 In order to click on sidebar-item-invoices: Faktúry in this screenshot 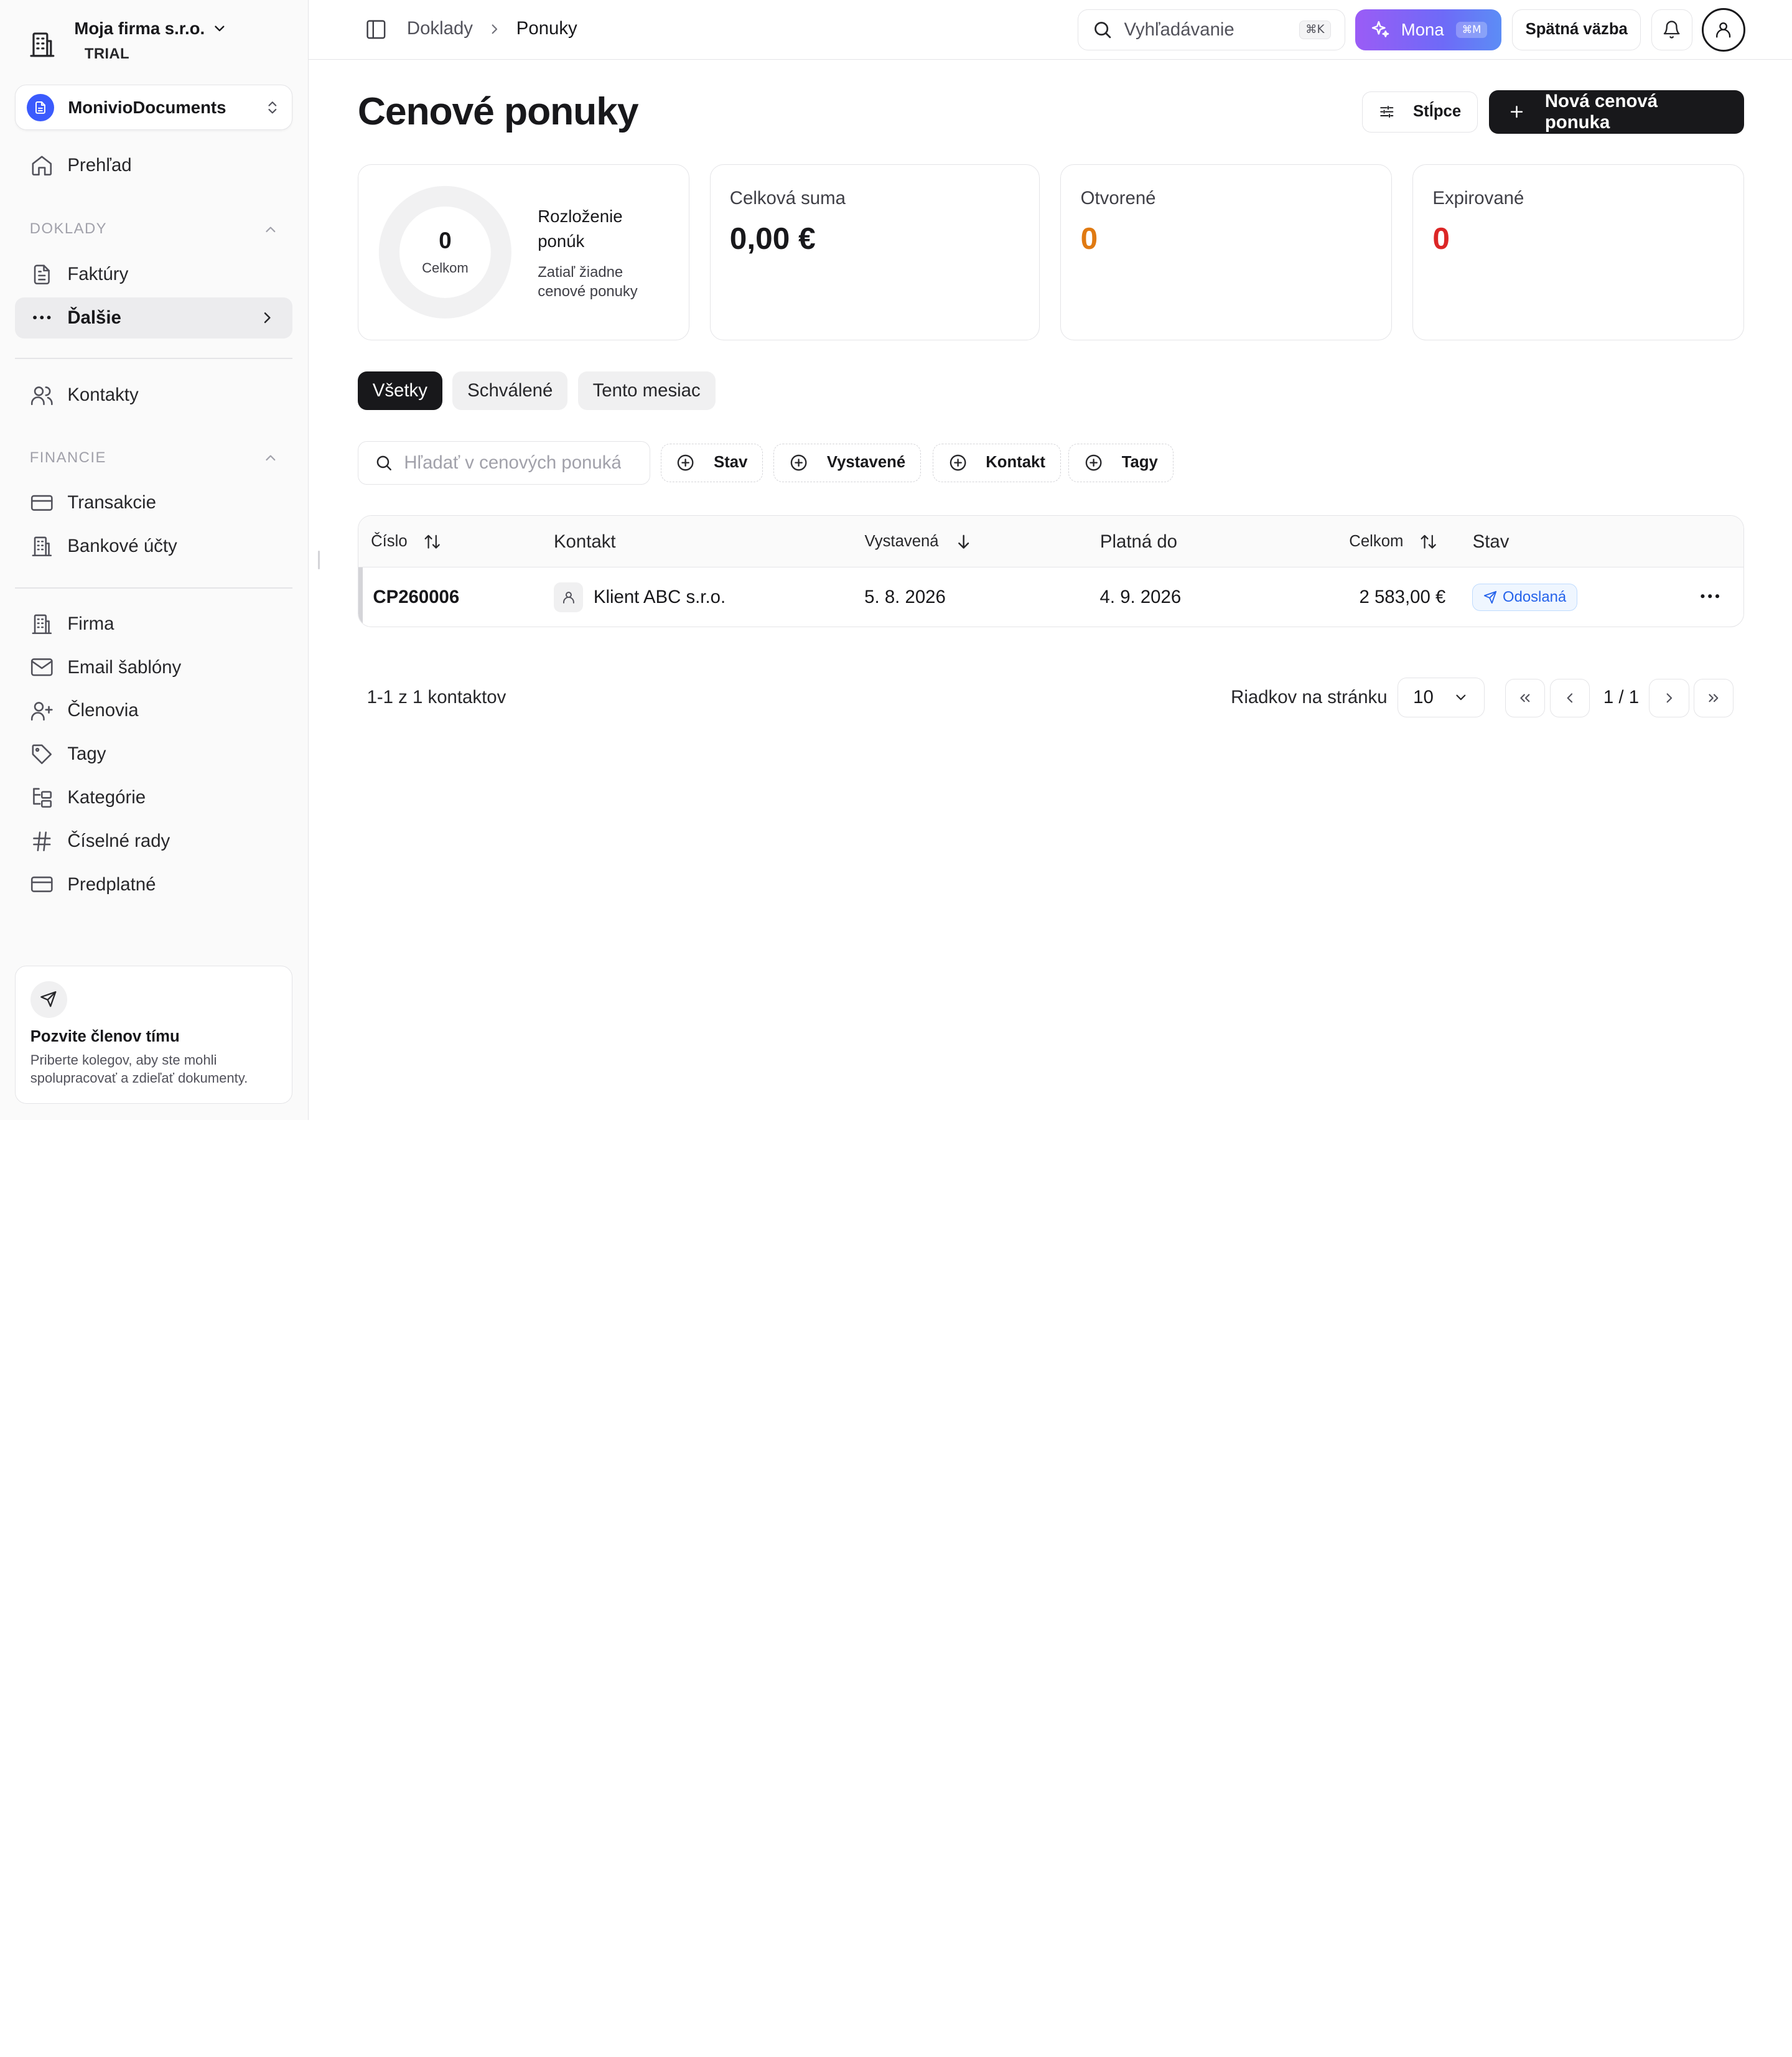, I will do `click(153, 274)`.